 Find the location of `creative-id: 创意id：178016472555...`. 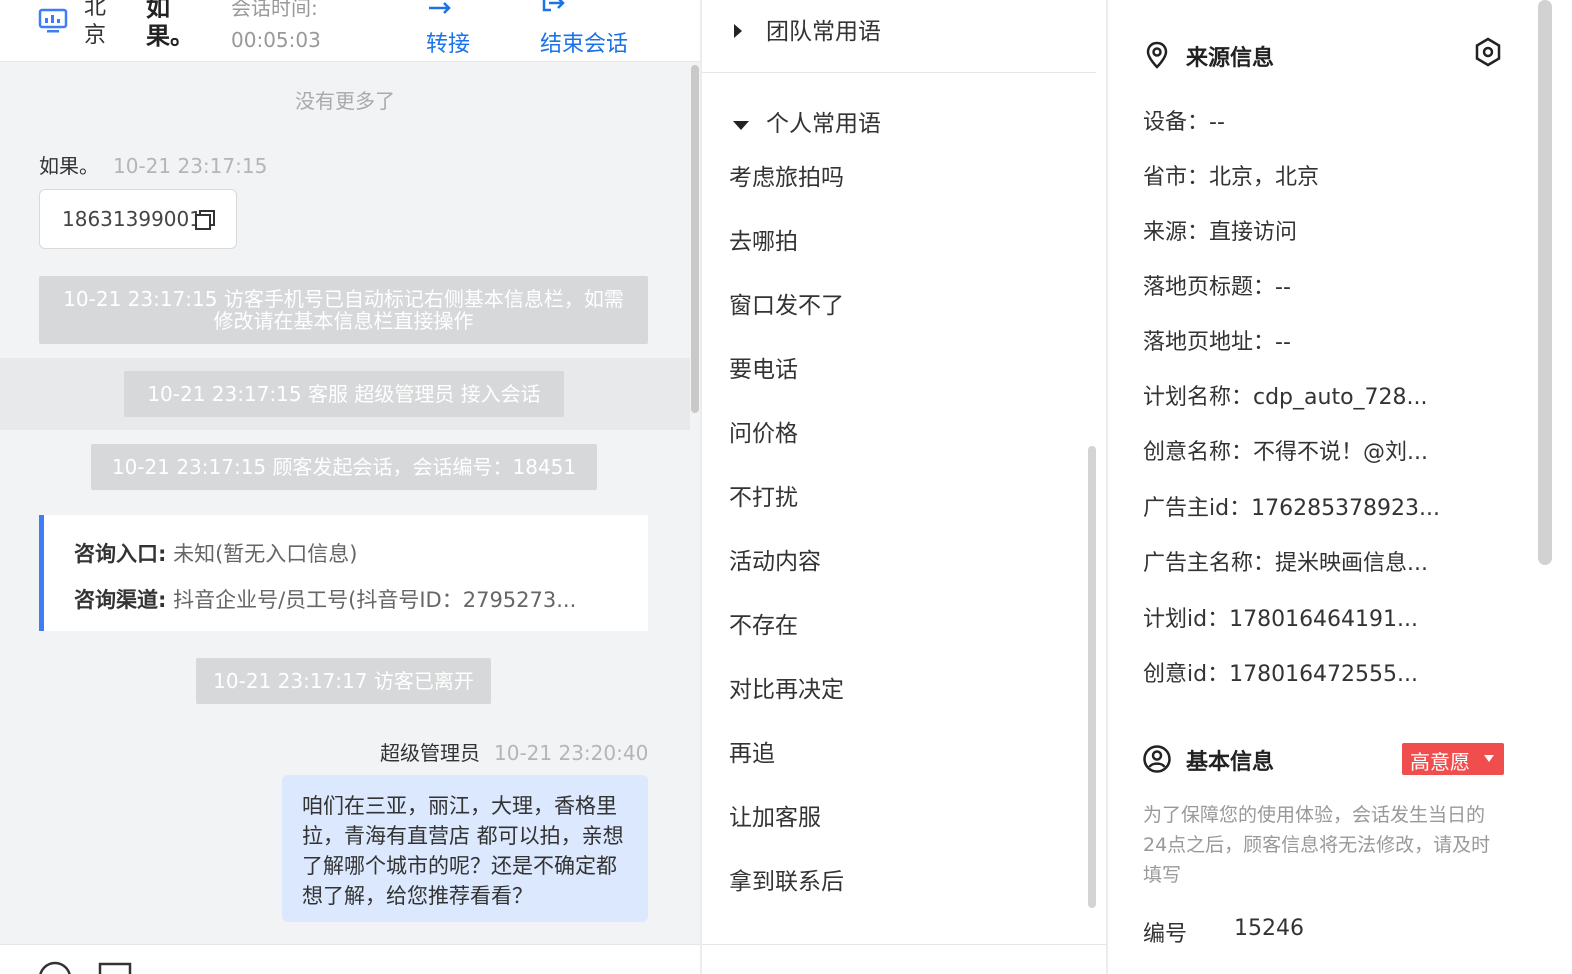

creative-id: 创意id：178016472555... is located at coordinates (1281, 674).